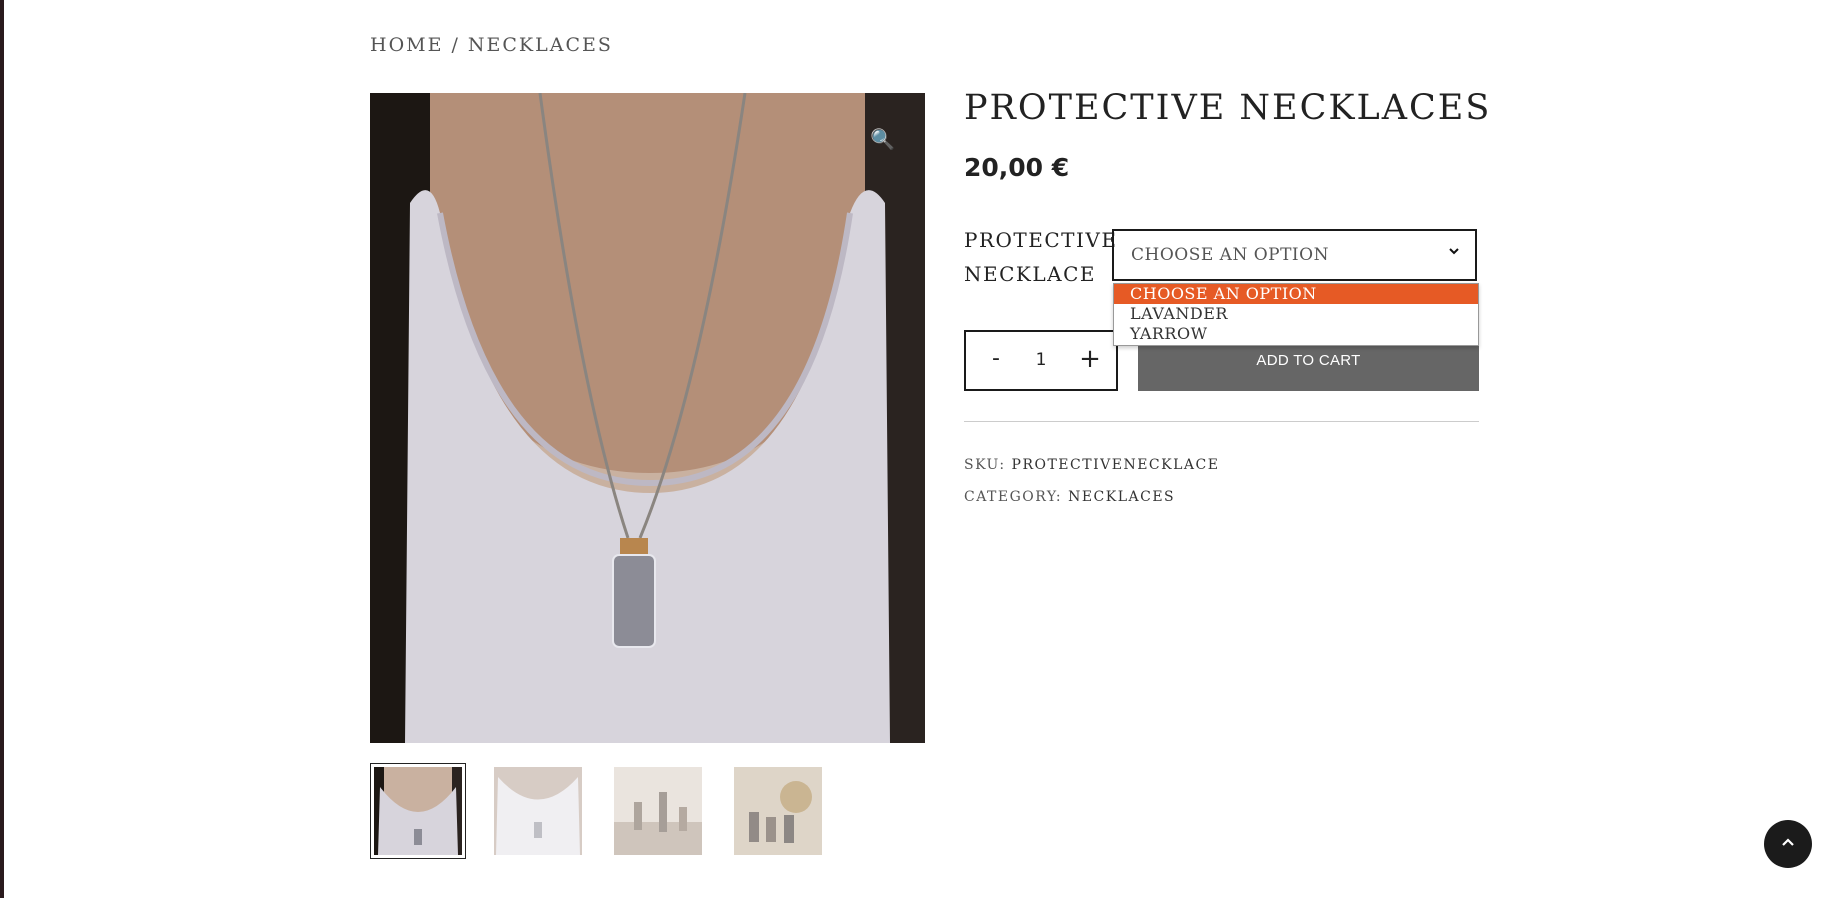 The width and height of the screenshot is (1837, 898). I want to click on variation-dropdown-list: CHOOSE AN OPTION LAVANDER YARROW, so click(1296, 314).